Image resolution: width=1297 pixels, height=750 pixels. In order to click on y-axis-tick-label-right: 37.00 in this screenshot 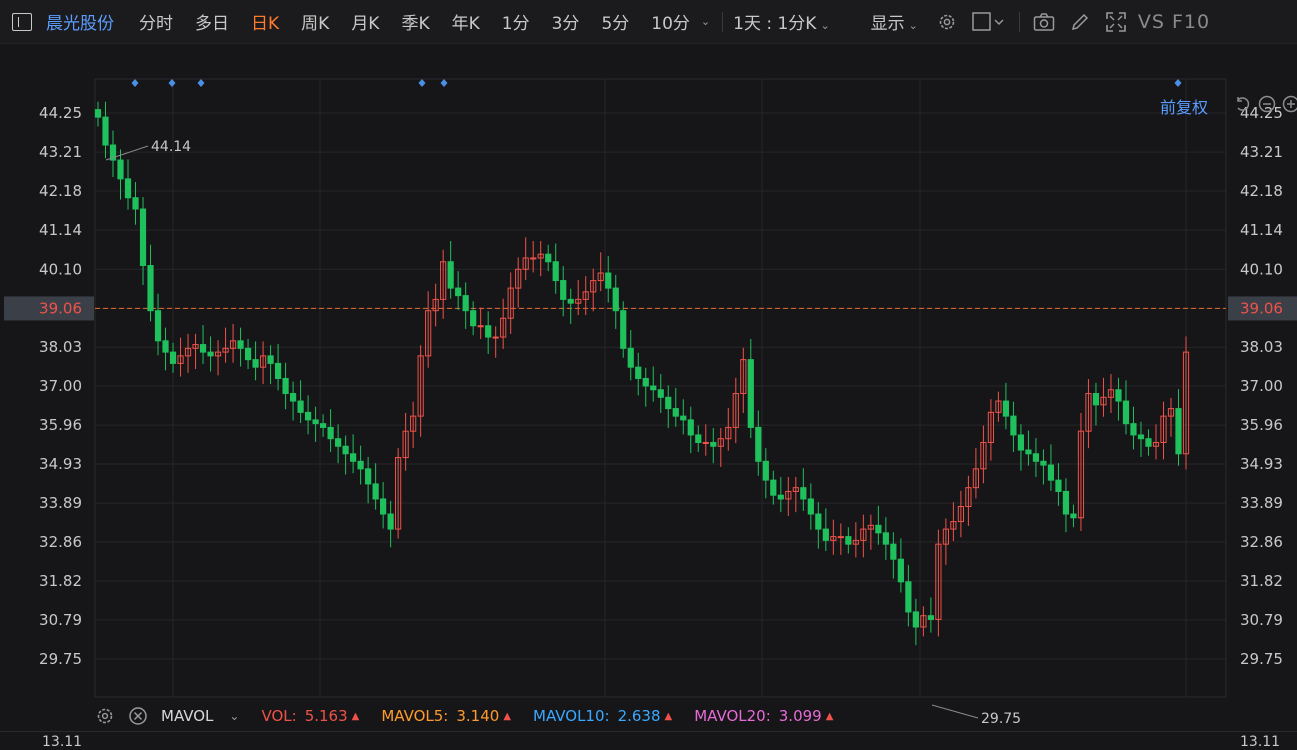, I will do `click(1261, 386)`.